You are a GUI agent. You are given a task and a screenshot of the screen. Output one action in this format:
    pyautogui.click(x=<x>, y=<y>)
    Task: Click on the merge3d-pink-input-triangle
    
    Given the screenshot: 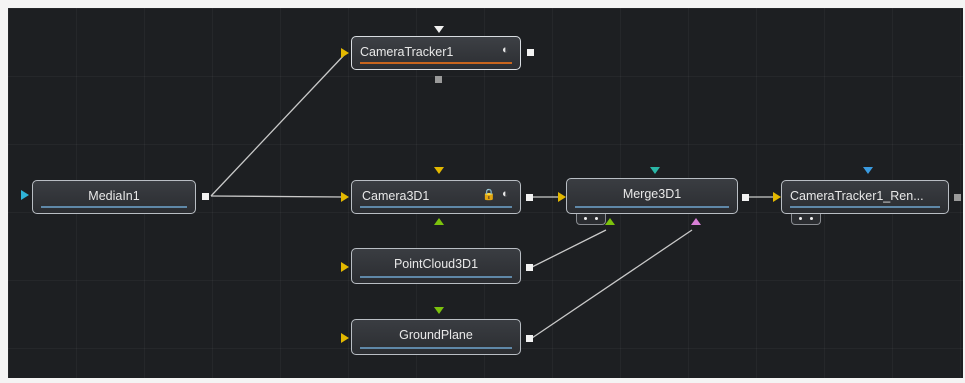 What is the action you would take?
    pyautogui.click(x=696, y=221)
    